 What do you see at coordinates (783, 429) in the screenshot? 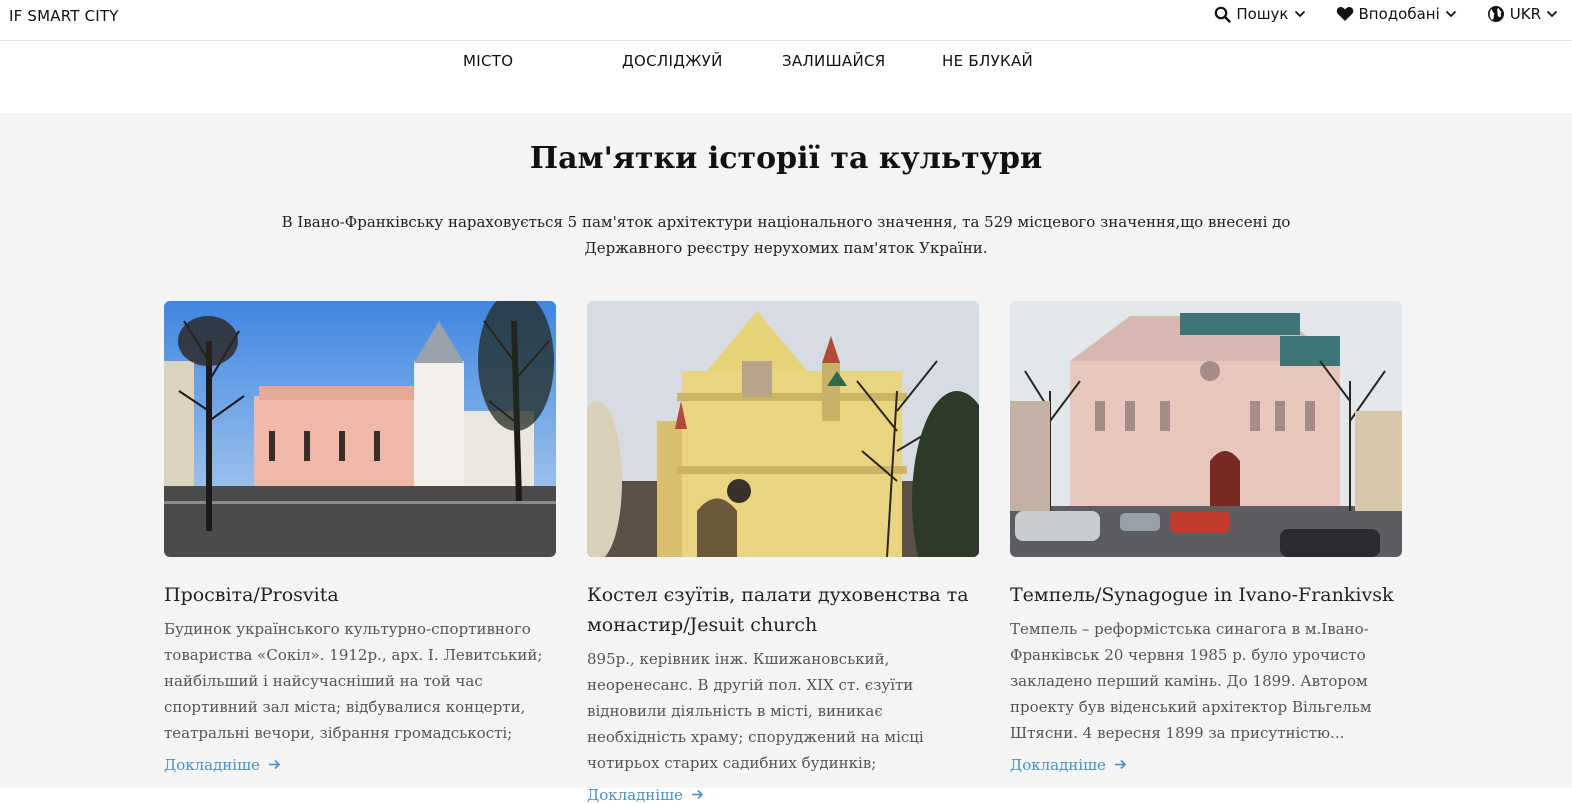
I see `card-image-jesuit-church` at bounding box center [783, 429].